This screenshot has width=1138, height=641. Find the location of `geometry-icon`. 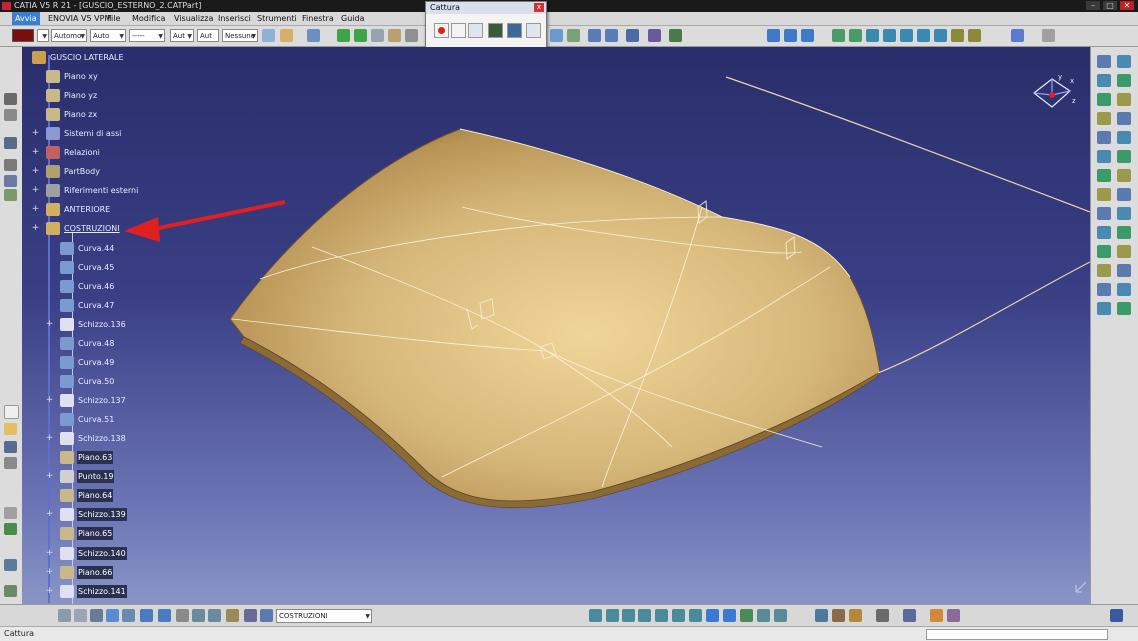

geometry-icon is located at coordinates (146, 615).